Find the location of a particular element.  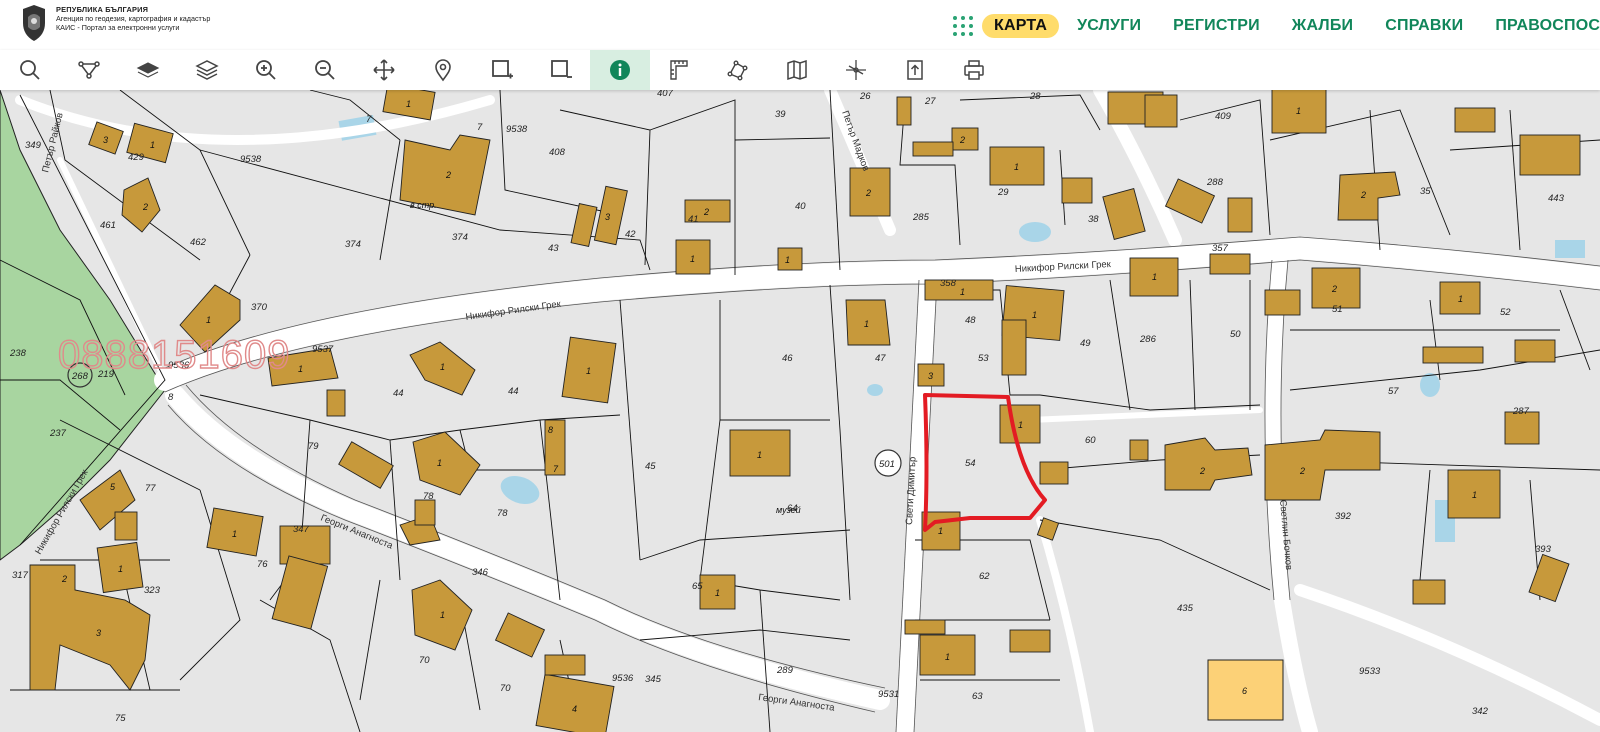

parcel-label-54: 54 is located at coordinates (970, 463).